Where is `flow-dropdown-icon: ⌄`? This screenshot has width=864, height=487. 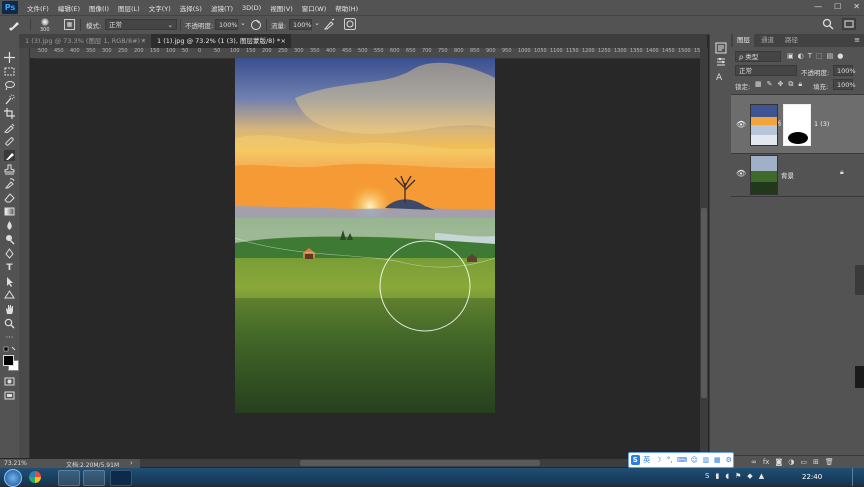 flow-dropdown-icon: ⌄ is located at coordinates (317, 23).